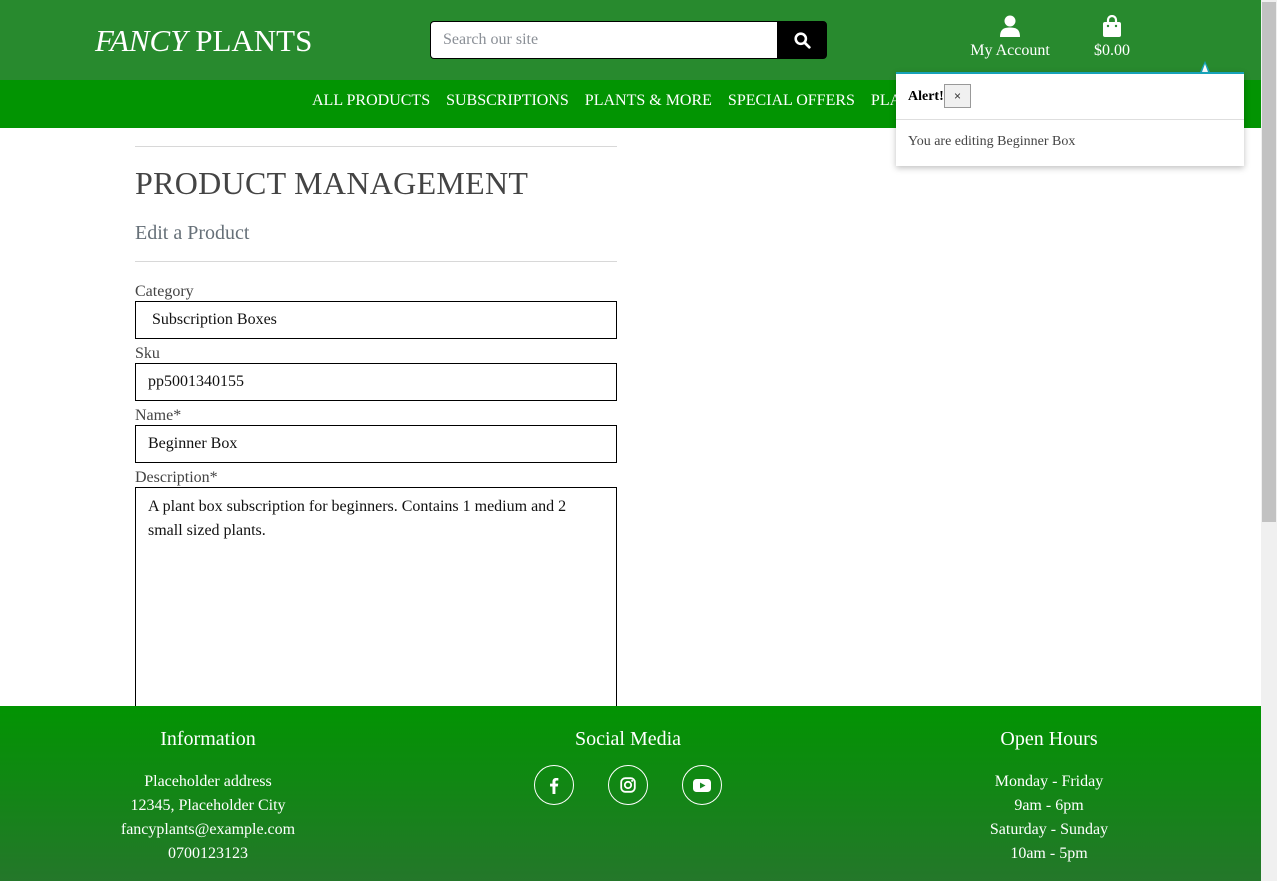  What do you see at coordinates (1010, 26) in the screenshot?
I see `user-icon` at bounding box center [1010, 26].